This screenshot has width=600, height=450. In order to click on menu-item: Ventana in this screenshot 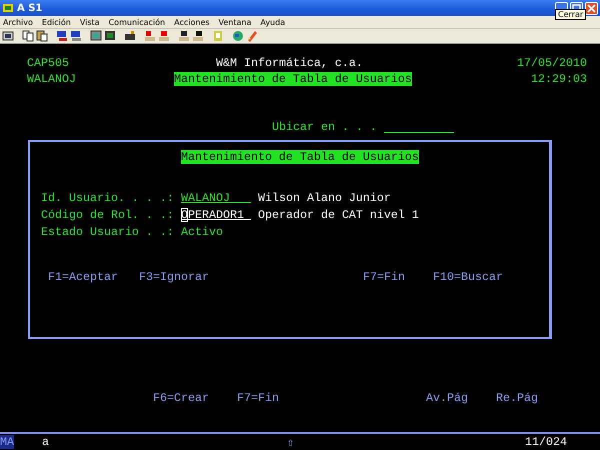, I will do `click(235, 22)`.